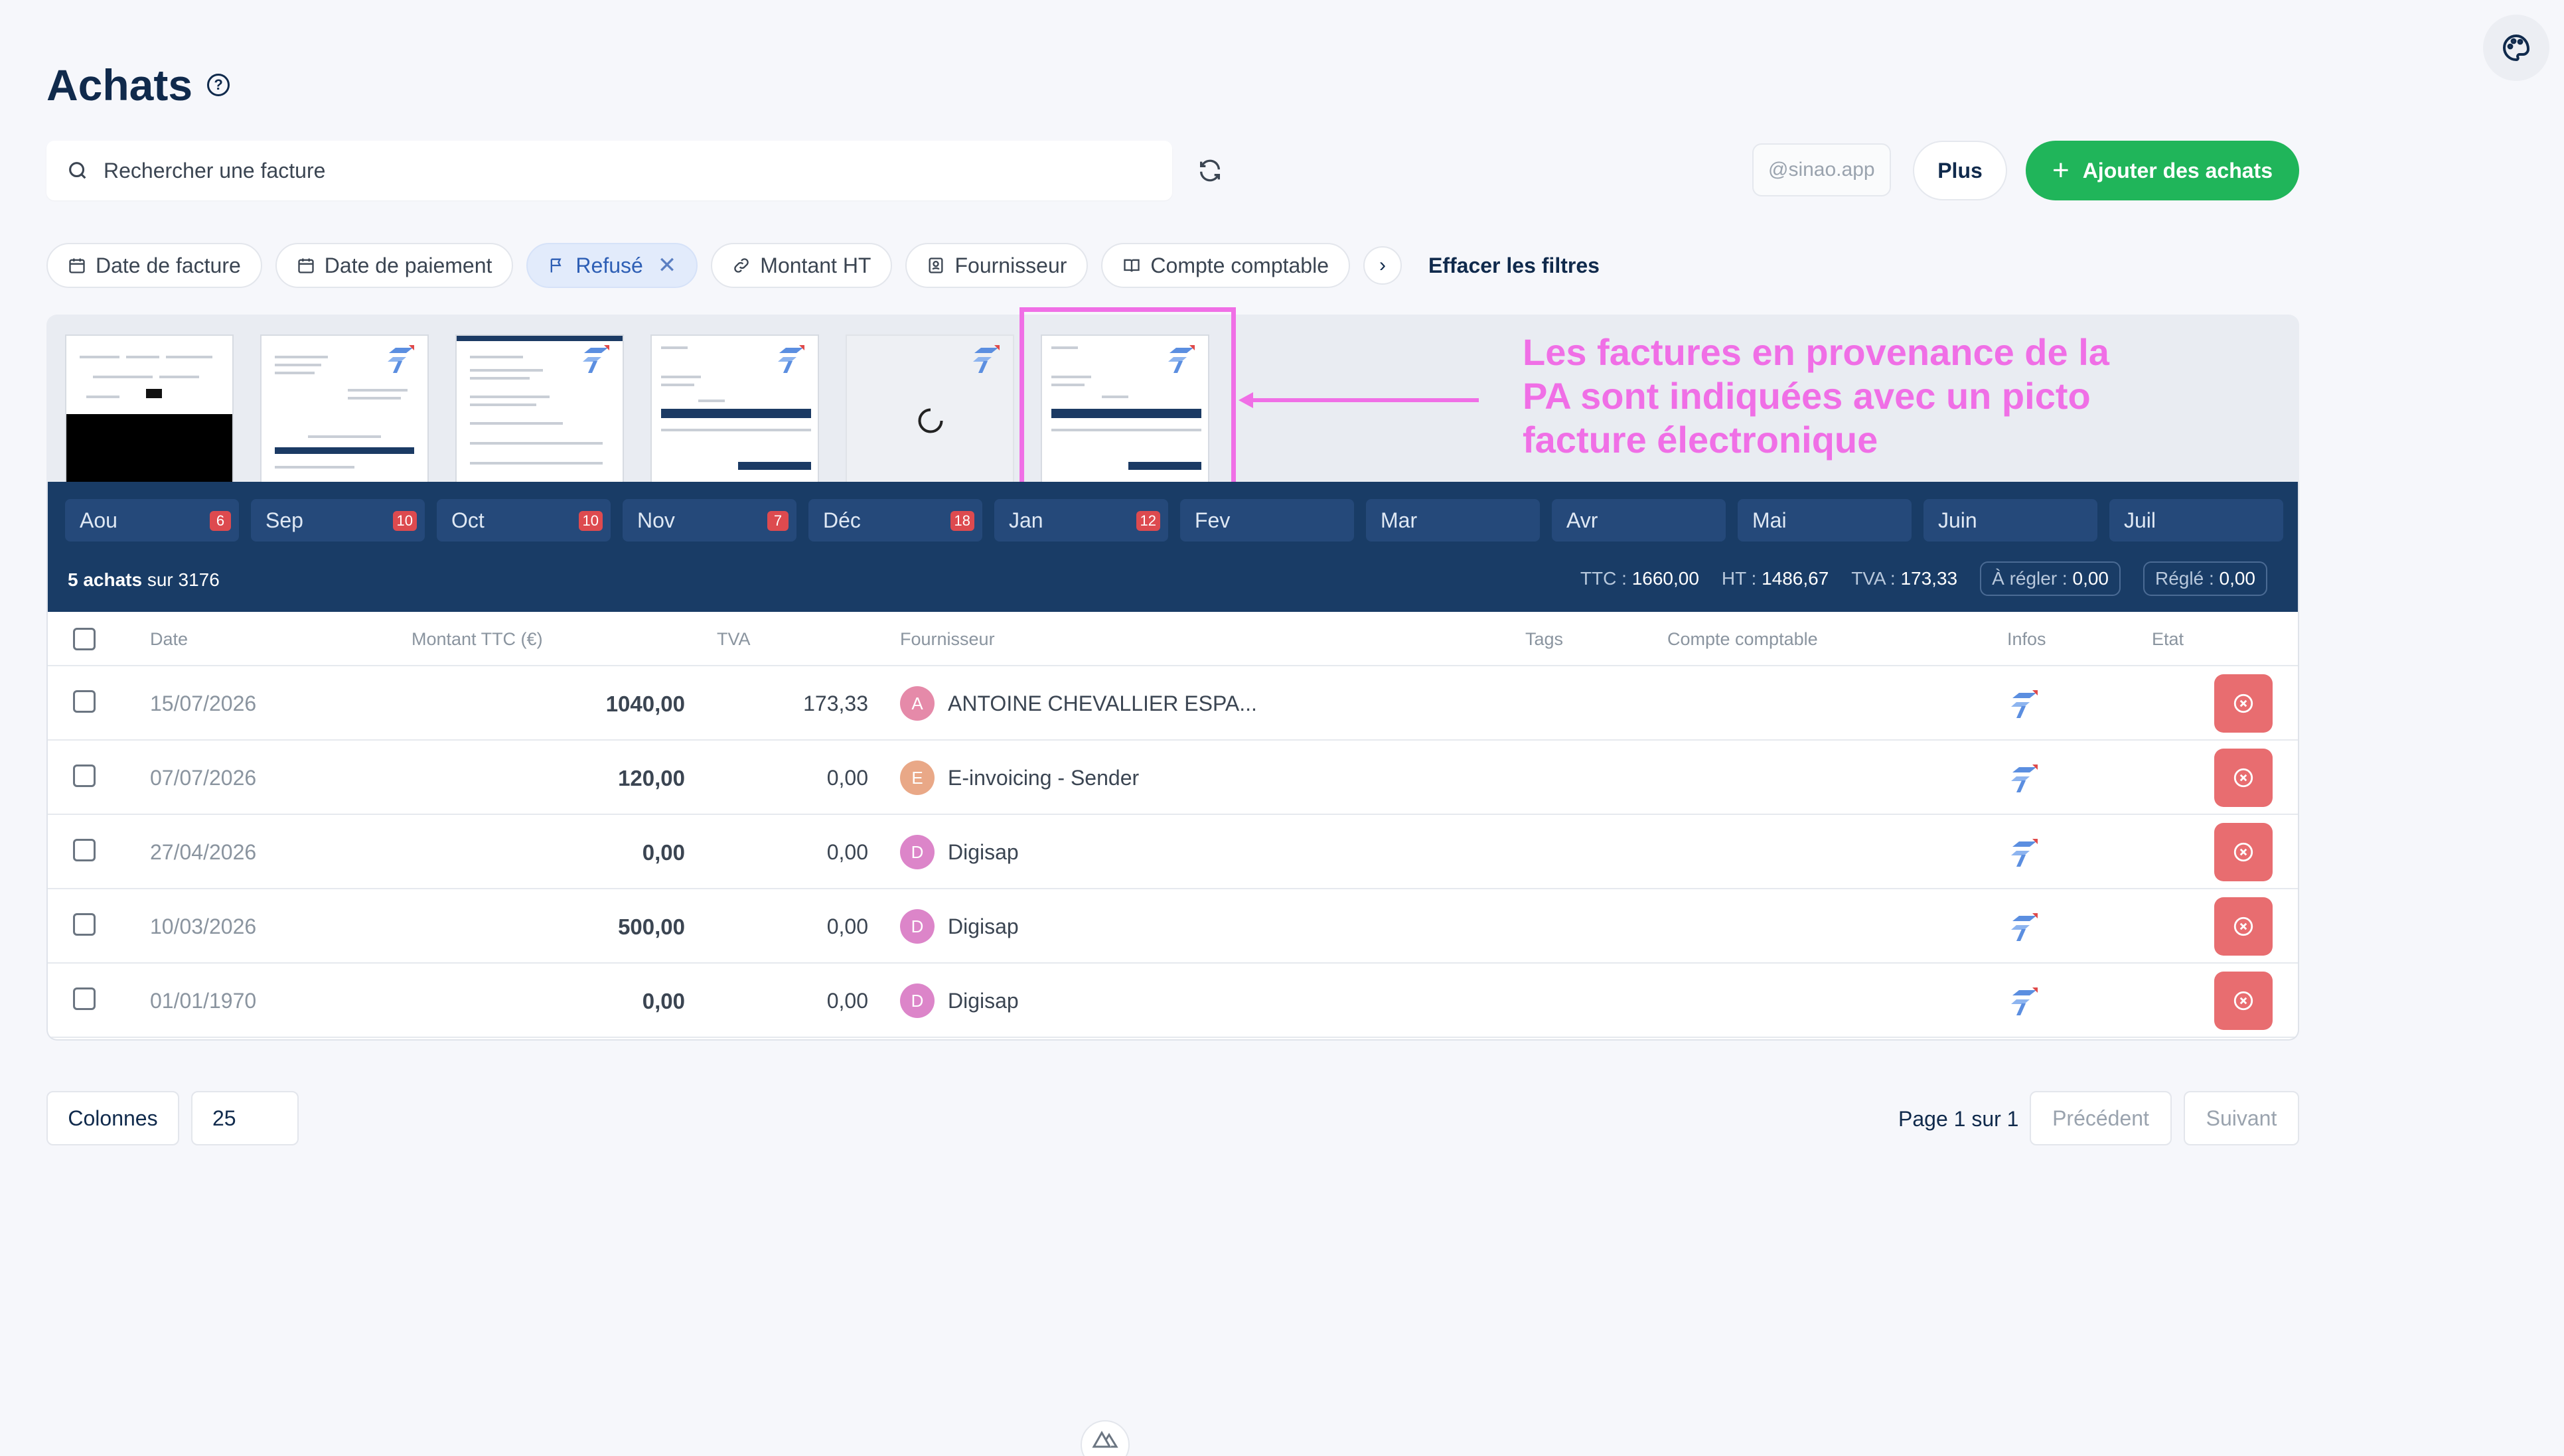 This screenshot has width=2564, height=1456. Describe the element at coordinates (917, 778) in the screenshot. I see `supplier-avatar: E` at that location.